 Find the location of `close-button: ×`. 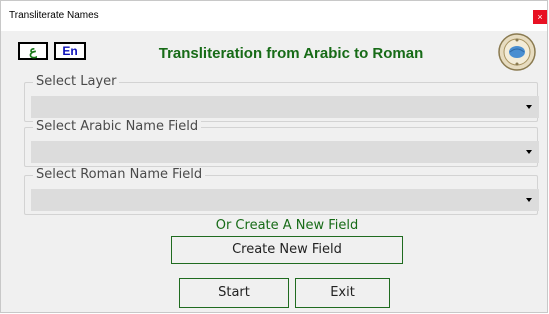

close-button: × is located at coordinates (540, 17).